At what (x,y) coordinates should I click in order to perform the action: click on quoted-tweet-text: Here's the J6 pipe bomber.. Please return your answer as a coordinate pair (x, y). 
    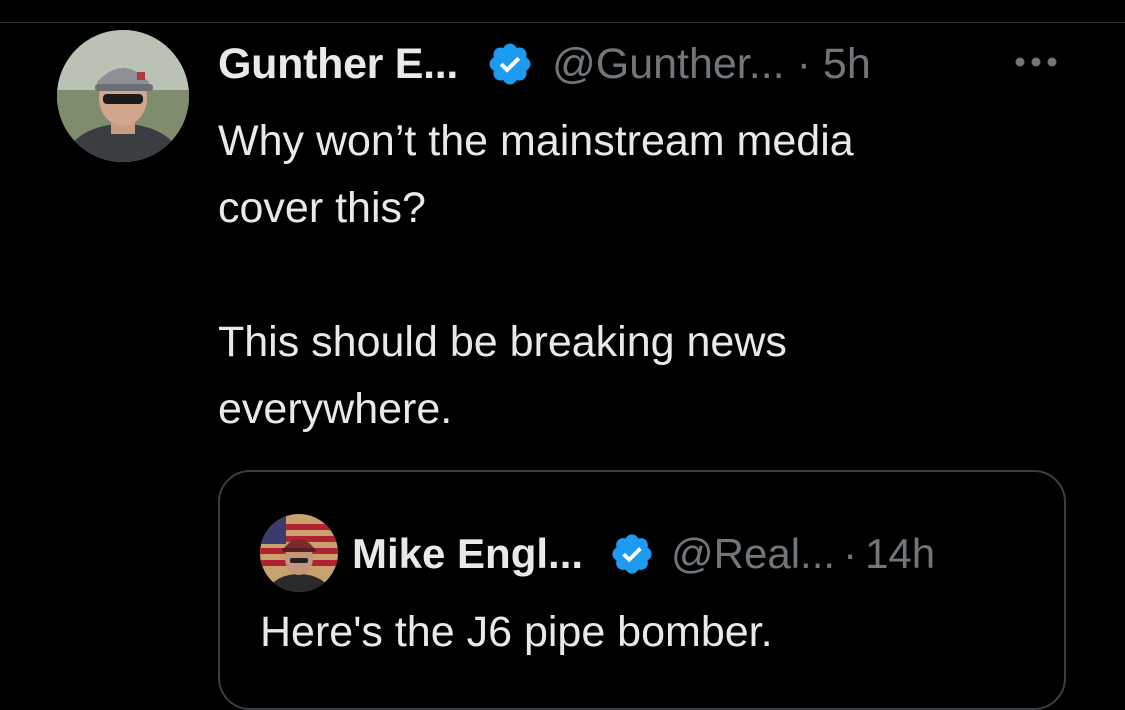
    Looking at the image, I should click on (516, 632).